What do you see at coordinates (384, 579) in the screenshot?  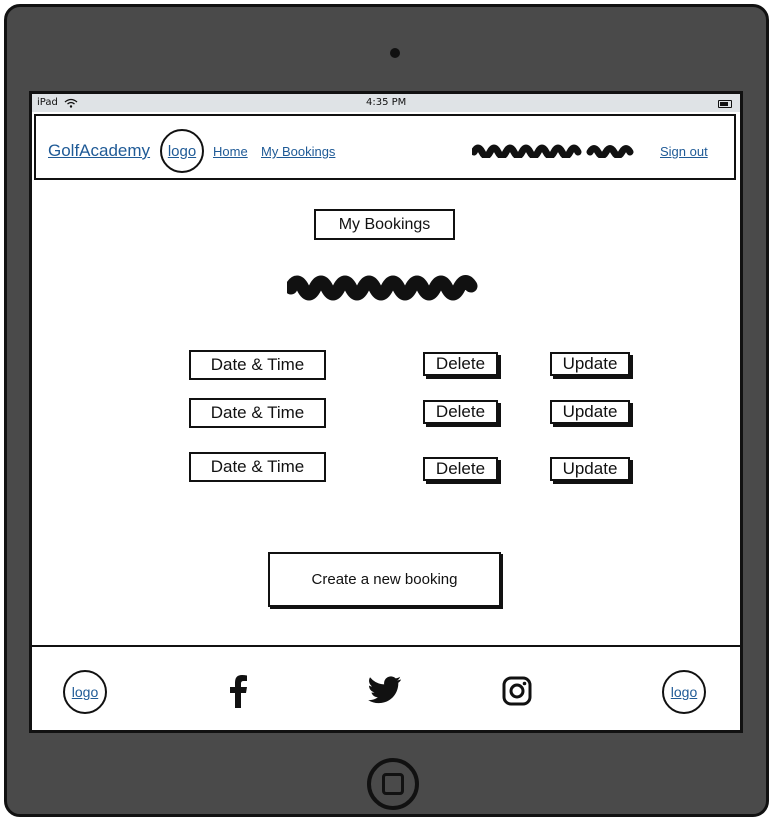 I see `create-booking-button: Create a new booking` at bounding box center [384, 579].